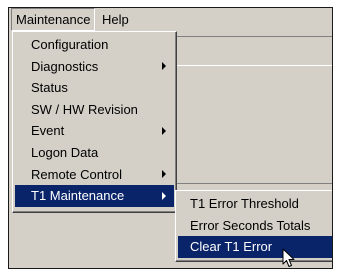  Describe the element at coordinates (244, 203) in the screenshot. I see `menu-item-label: T1 Error Threshold` at that location.